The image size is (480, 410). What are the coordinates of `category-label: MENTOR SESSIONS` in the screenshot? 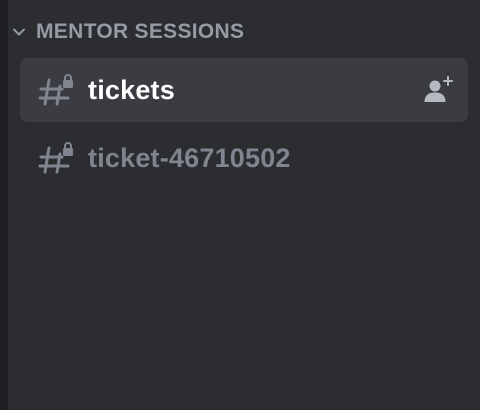 It's located at (140, 31).